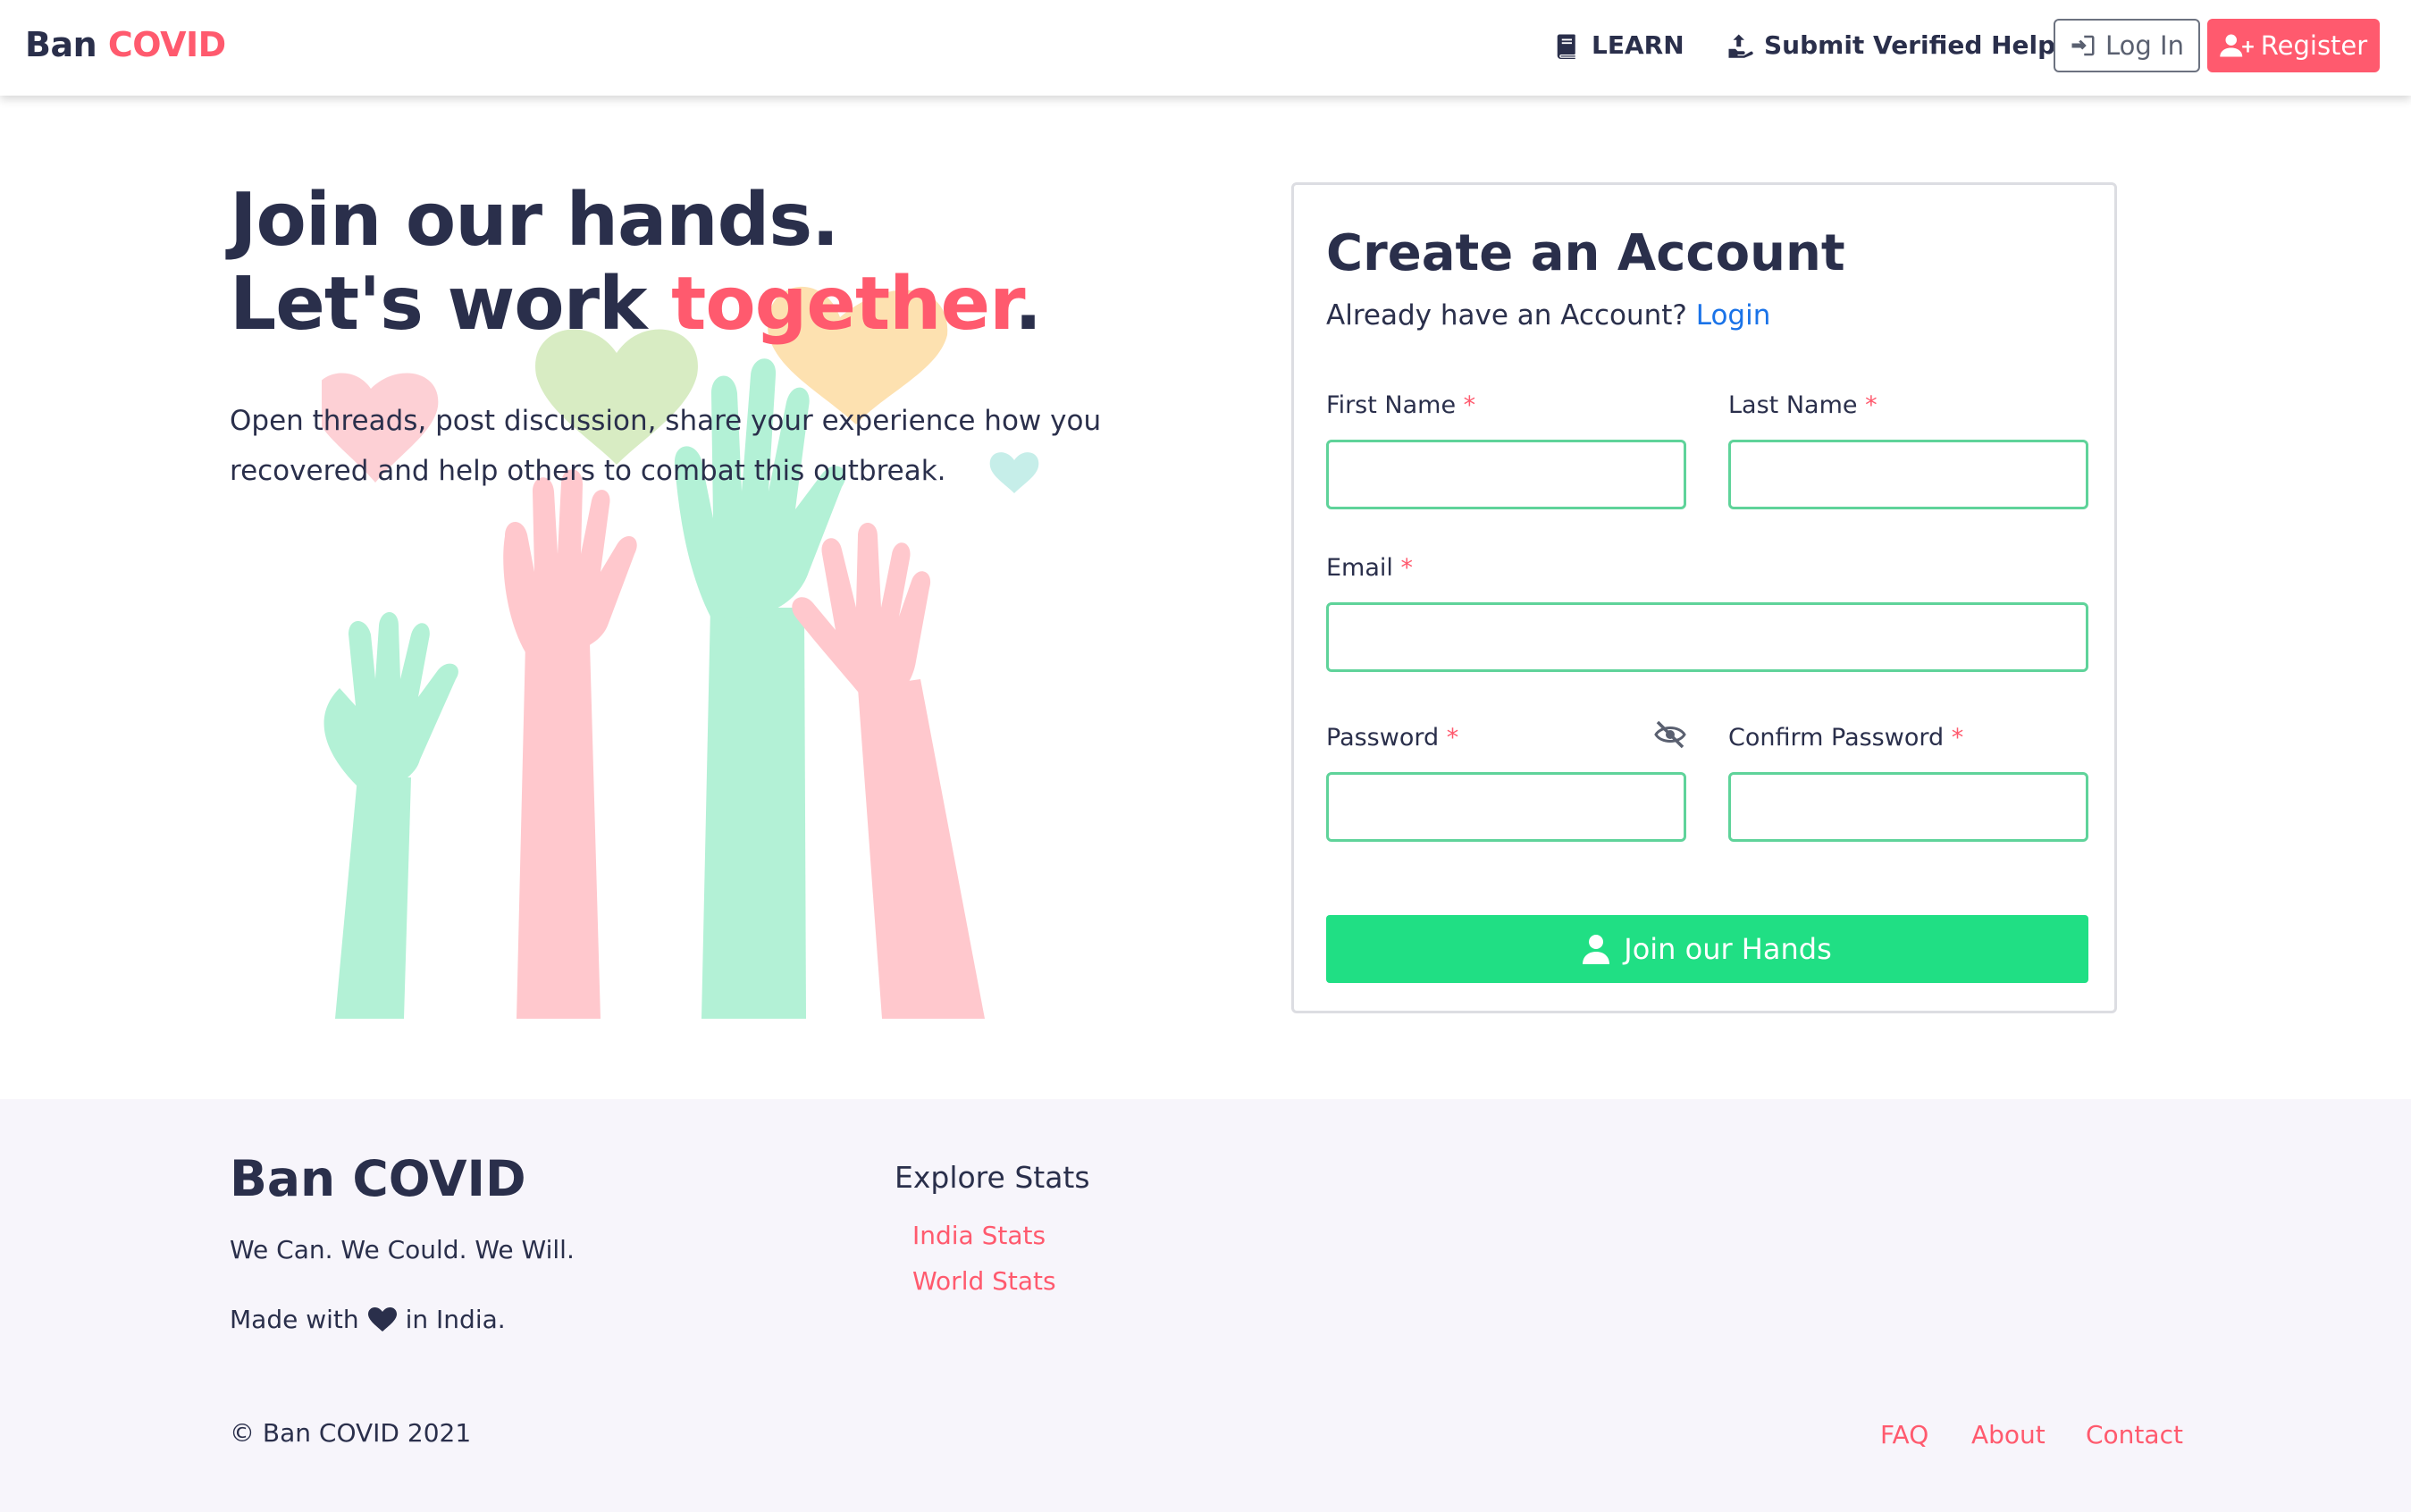 Image resolution: width=2411 pixels, height=1512 pixels. Describe the element at coordinates (1707, 637) in the screenshot. I see `email-field` at that location.